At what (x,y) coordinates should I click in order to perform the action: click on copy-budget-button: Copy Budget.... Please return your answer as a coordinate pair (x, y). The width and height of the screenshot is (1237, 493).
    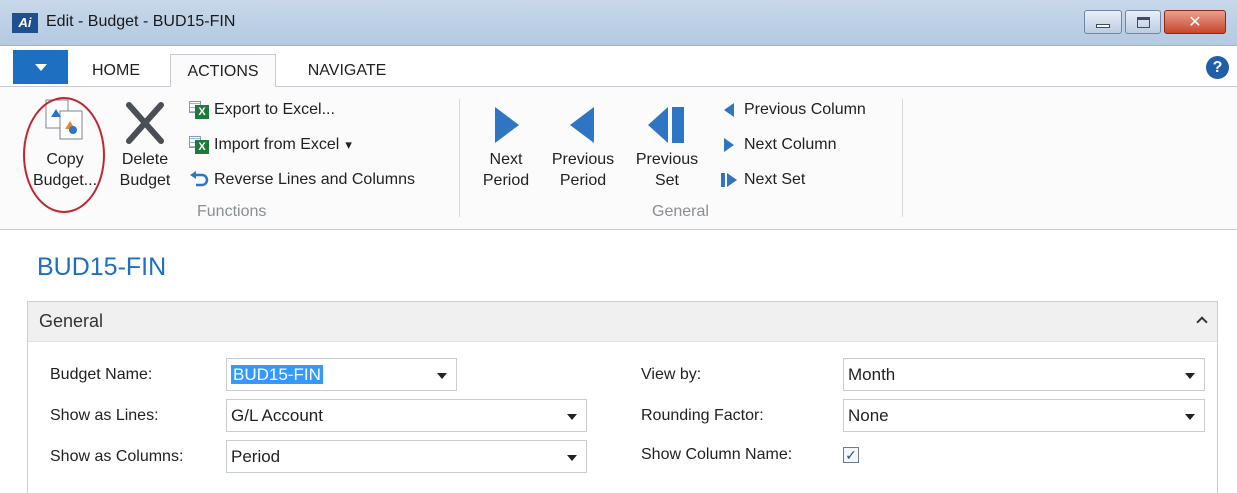
    Looking at the image, I should click on (65, 144).